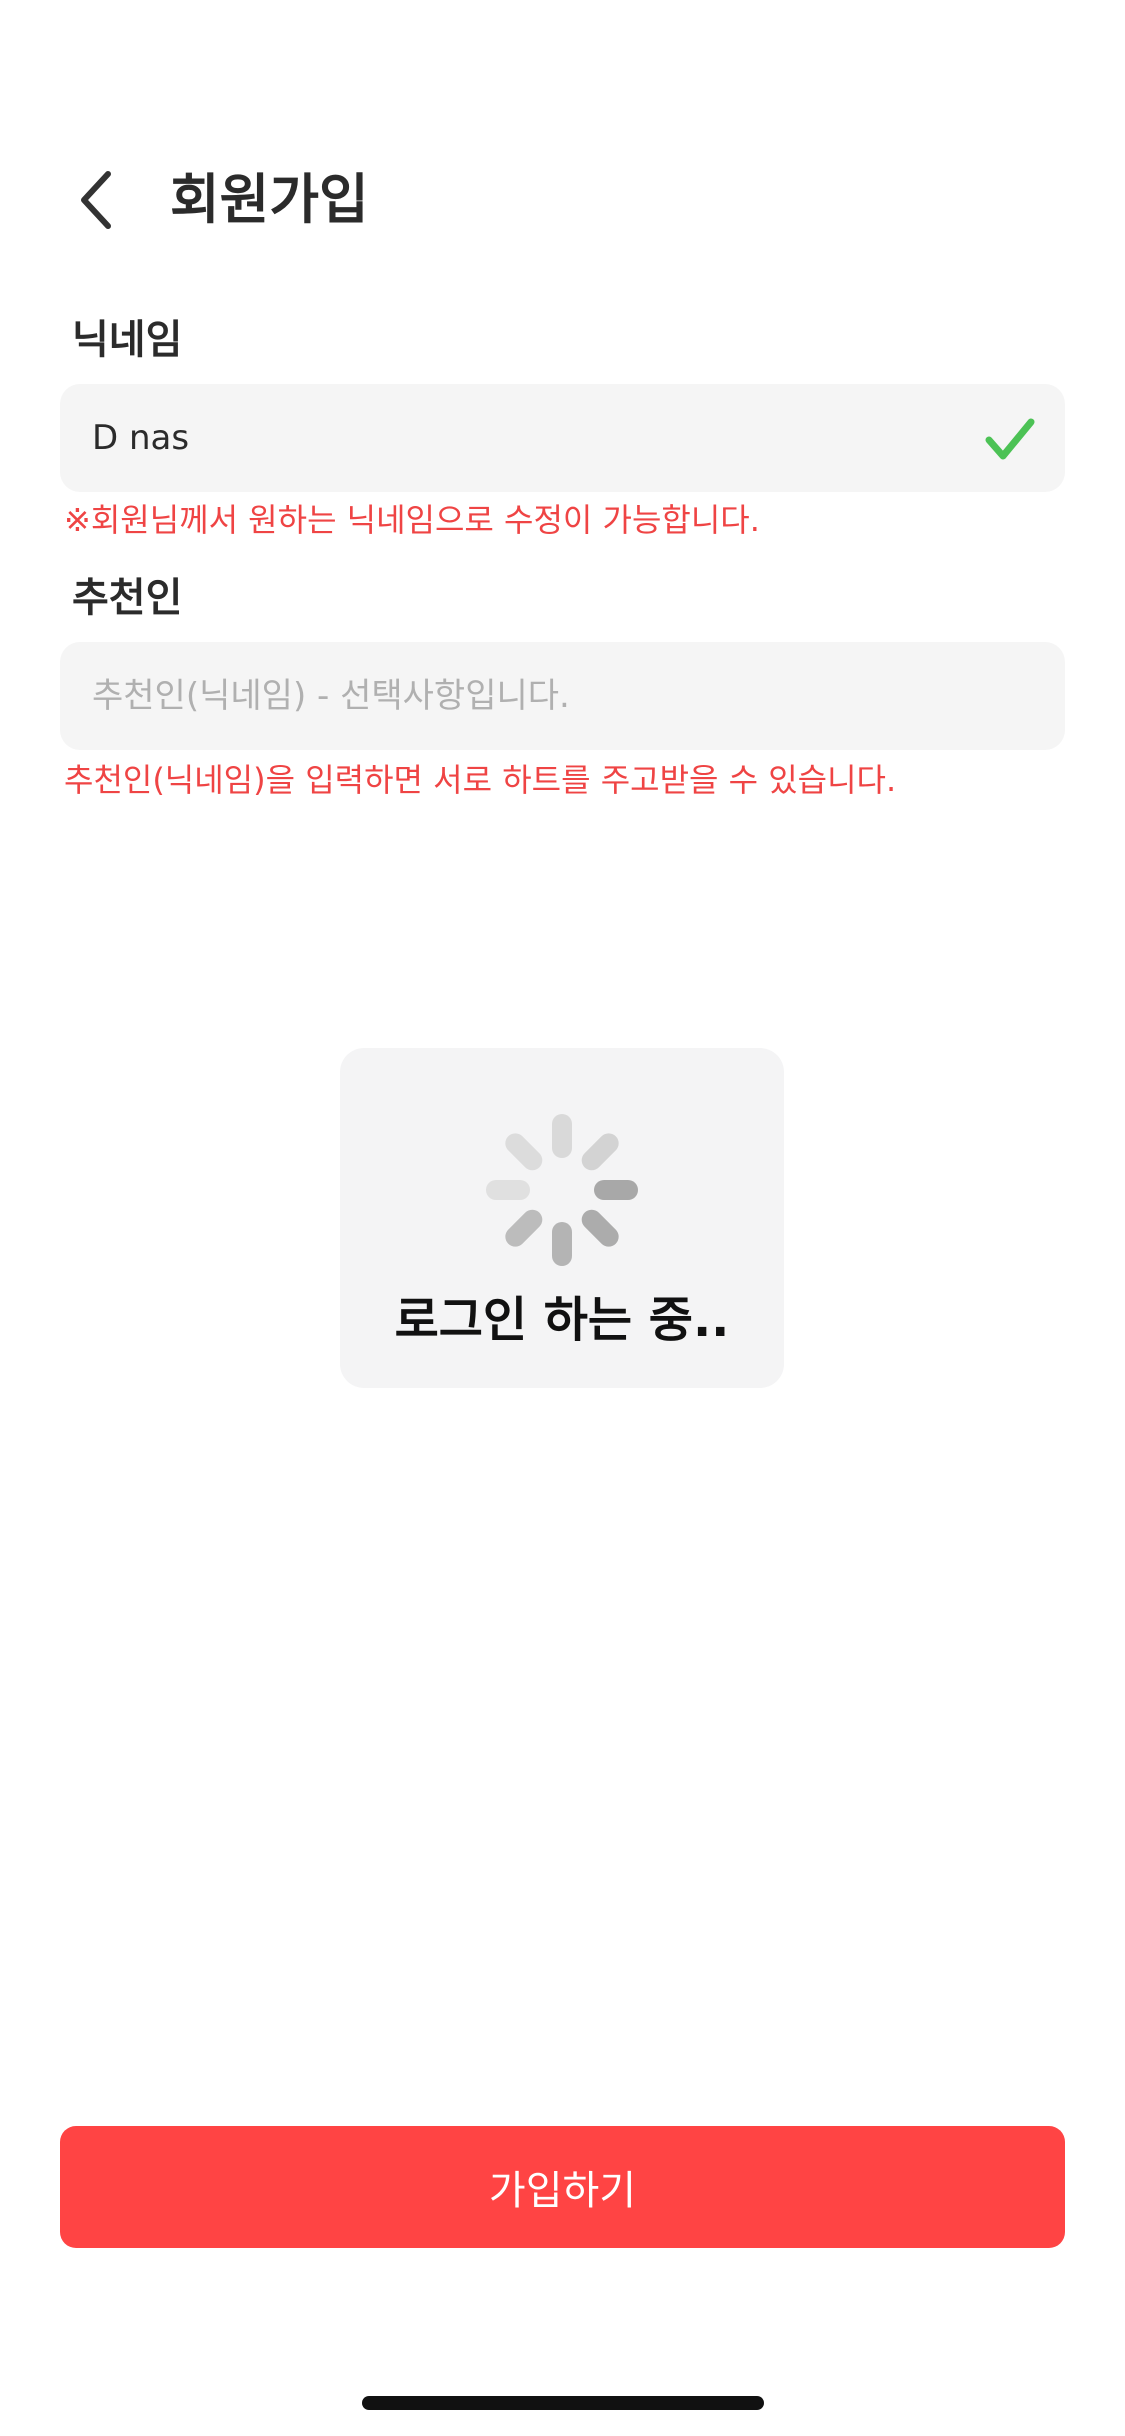 Image resolution: width=1125 pixels, height=2436 pixels. I want to click on nickname-field, so click(562, 438).